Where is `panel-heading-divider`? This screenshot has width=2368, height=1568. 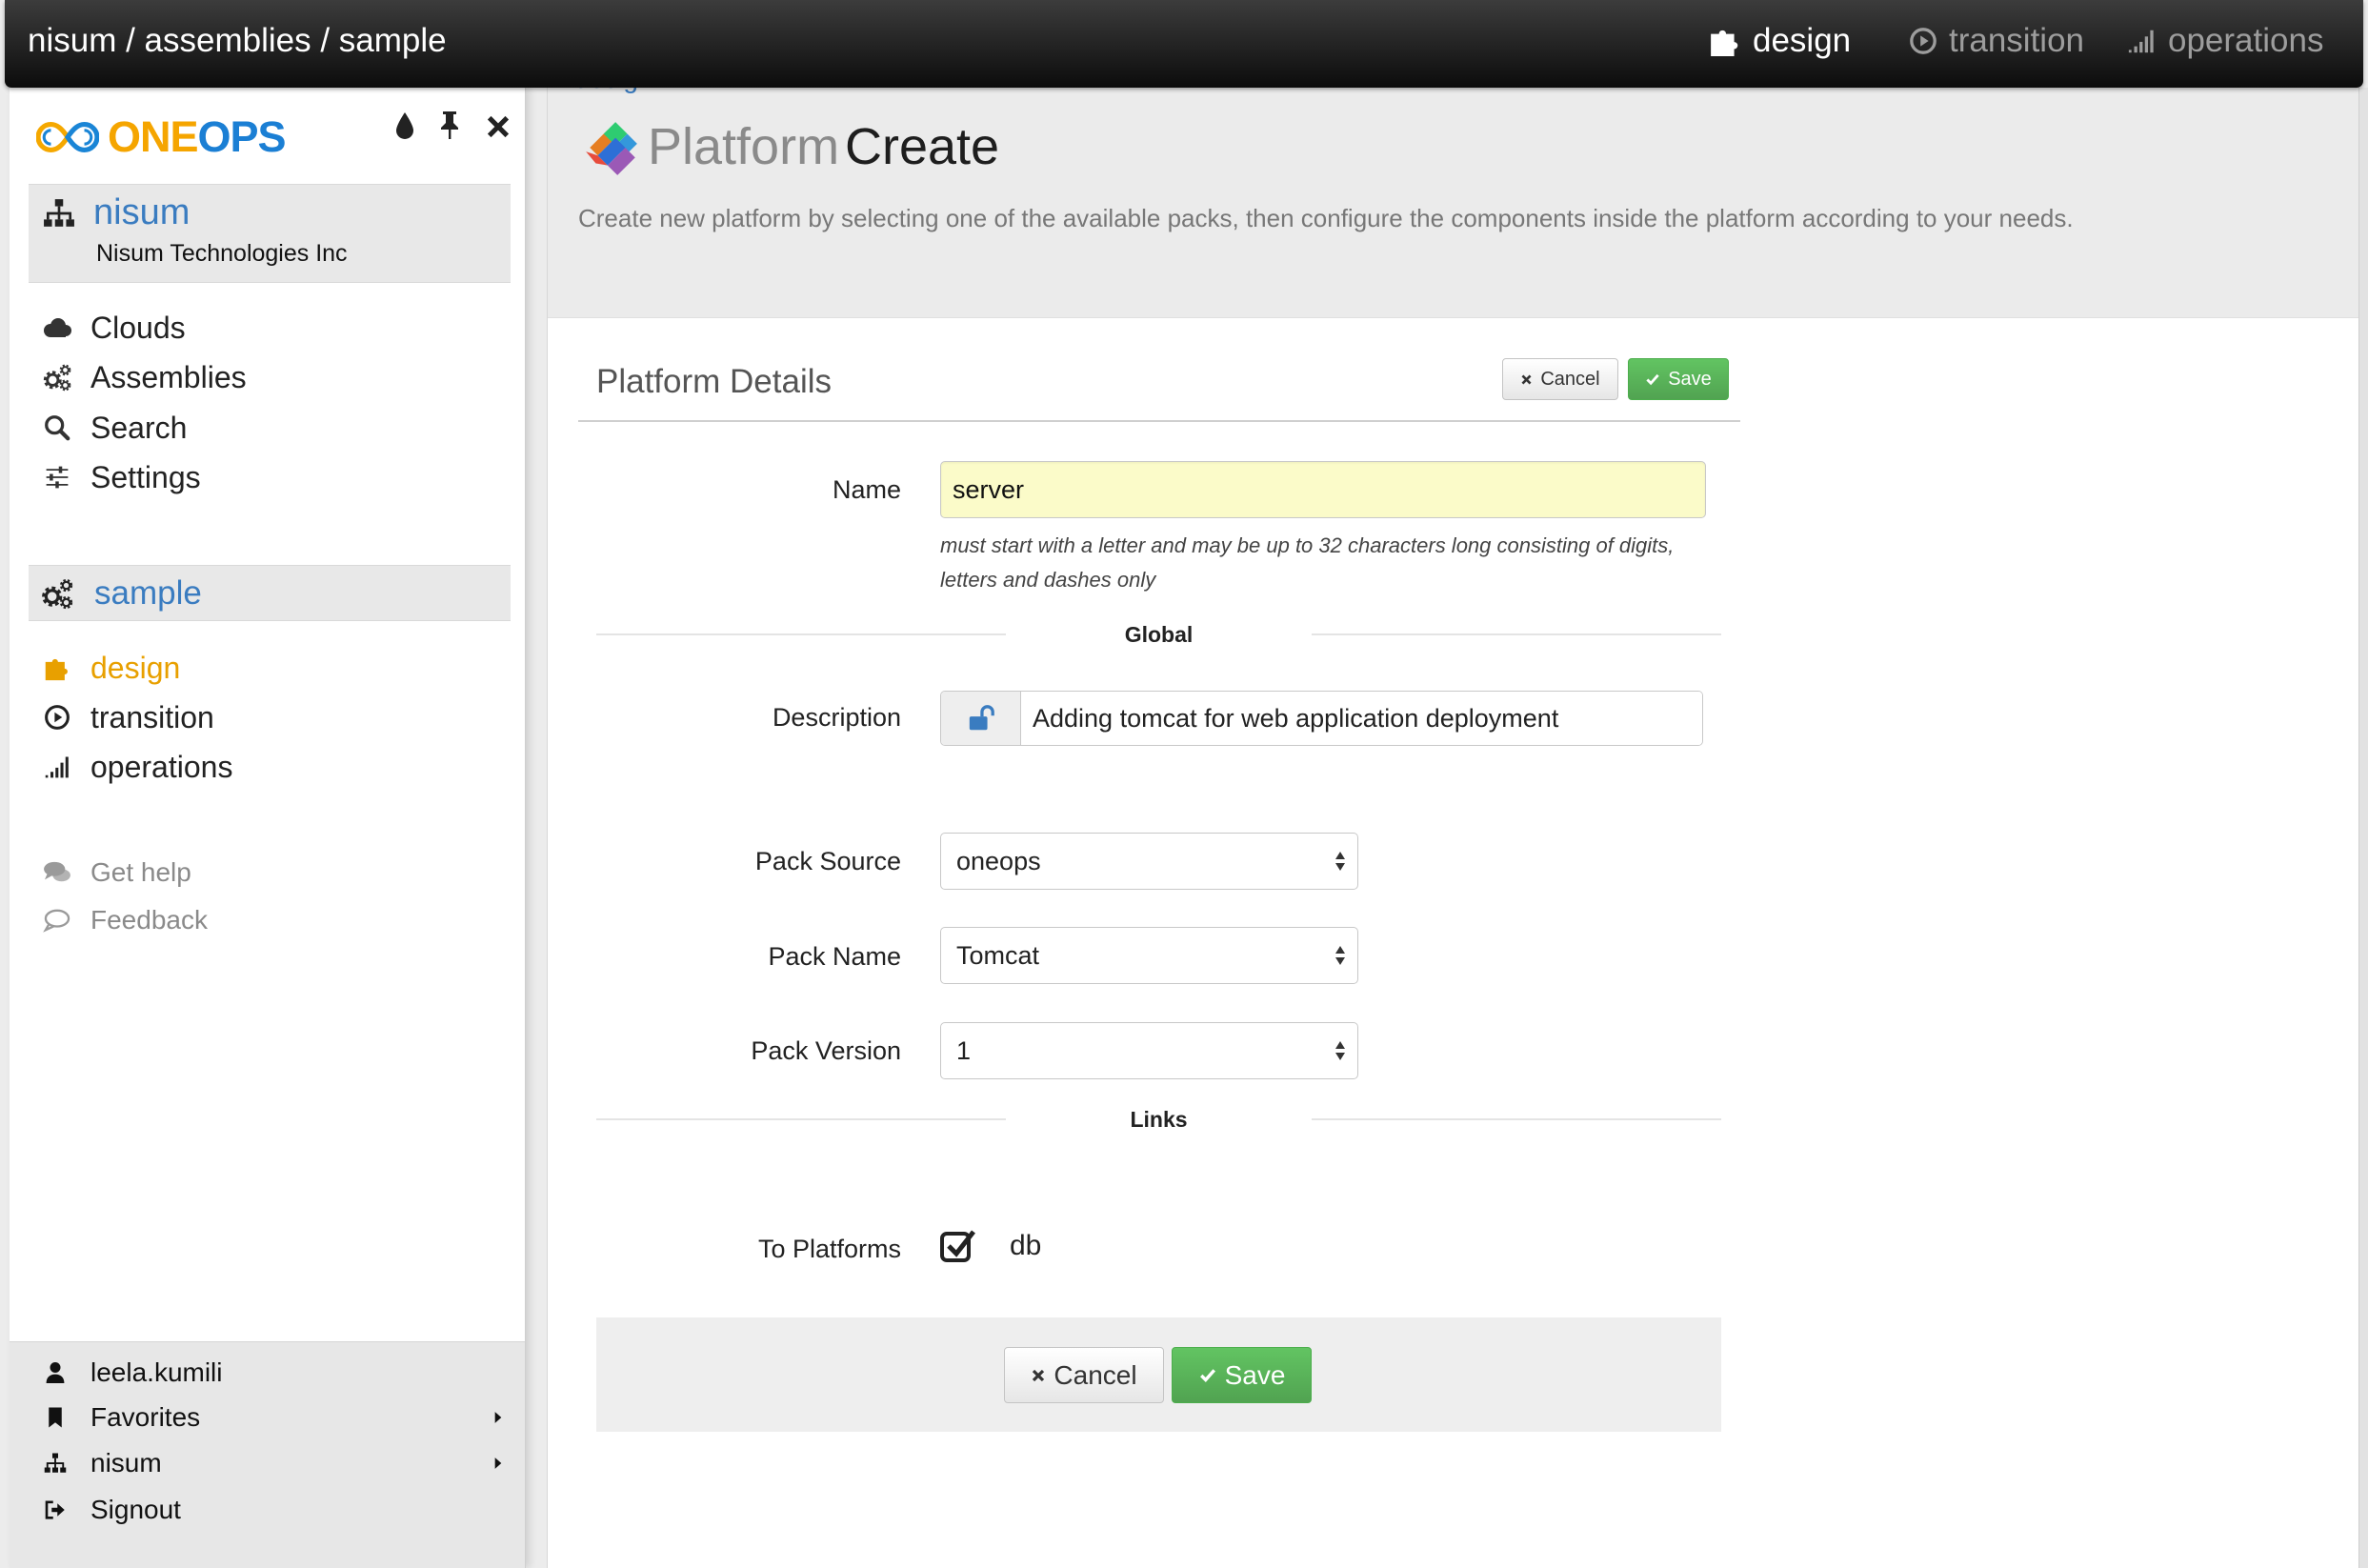 panel-heading-divider is located at coordinates (1159, 421).